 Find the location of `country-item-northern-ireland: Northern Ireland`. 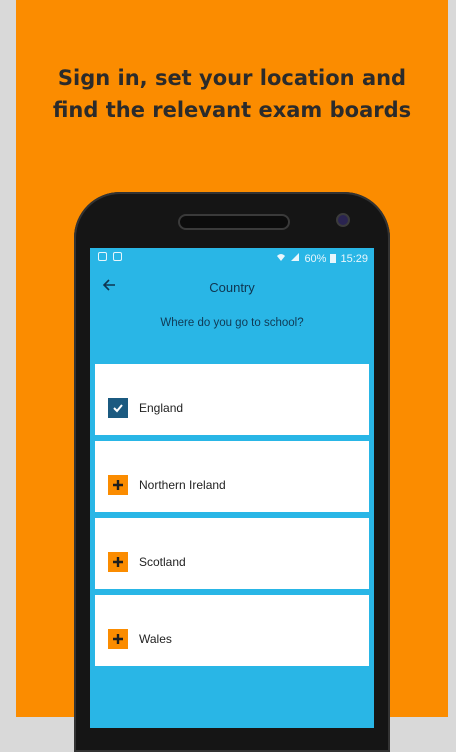

country-item-northern-ireland: Northern Ireland is located at coordinates (232, 476).